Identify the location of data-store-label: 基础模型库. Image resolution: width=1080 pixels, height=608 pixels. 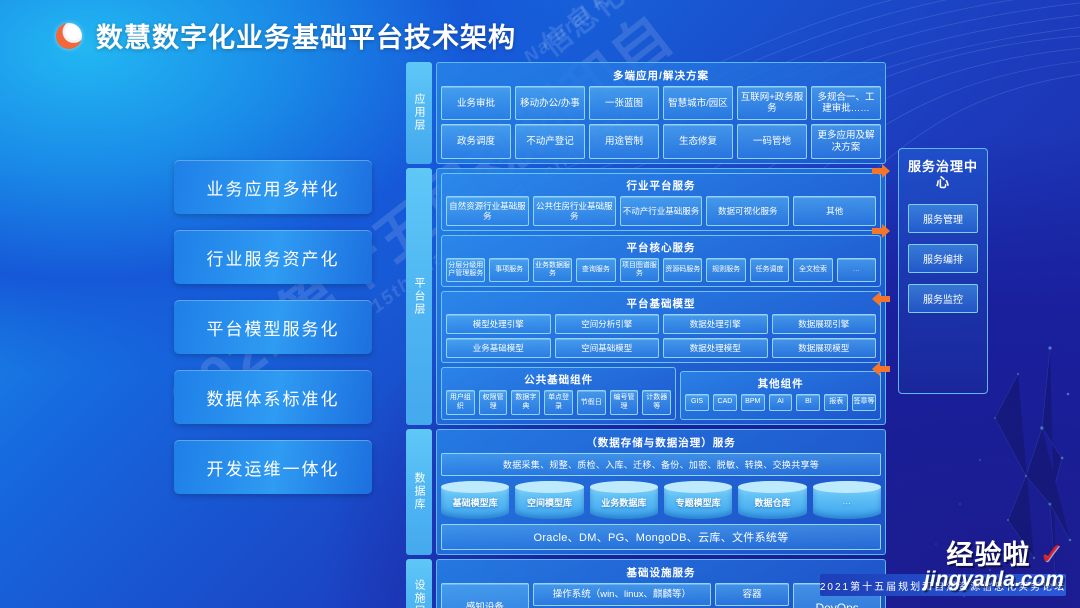
(475, 502).